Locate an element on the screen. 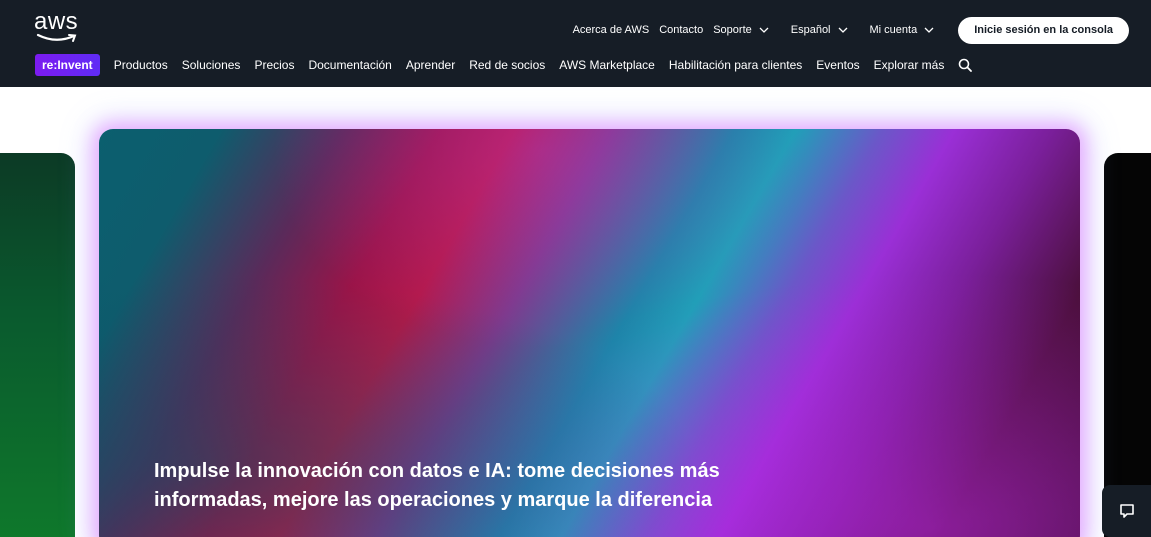 The image size is (1151, 537). chat-icon is located at coordinates (1126, 511).